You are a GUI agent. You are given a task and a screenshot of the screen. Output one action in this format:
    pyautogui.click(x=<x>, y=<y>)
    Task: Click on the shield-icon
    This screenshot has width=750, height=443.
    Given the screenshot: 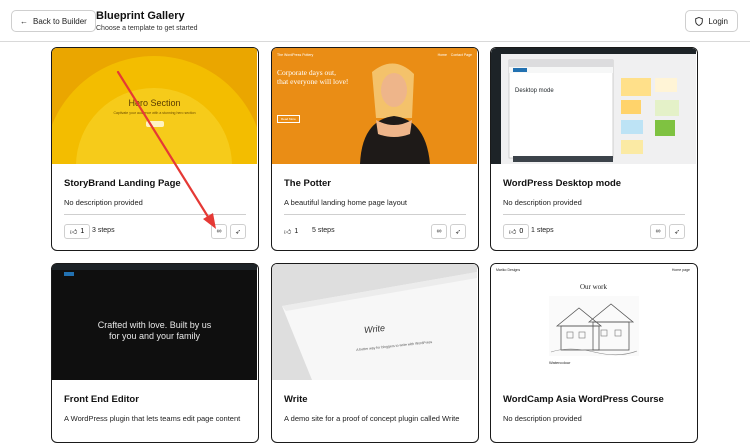 What is the action you would take?
    pyautogui.click(x=699, y=21)
    